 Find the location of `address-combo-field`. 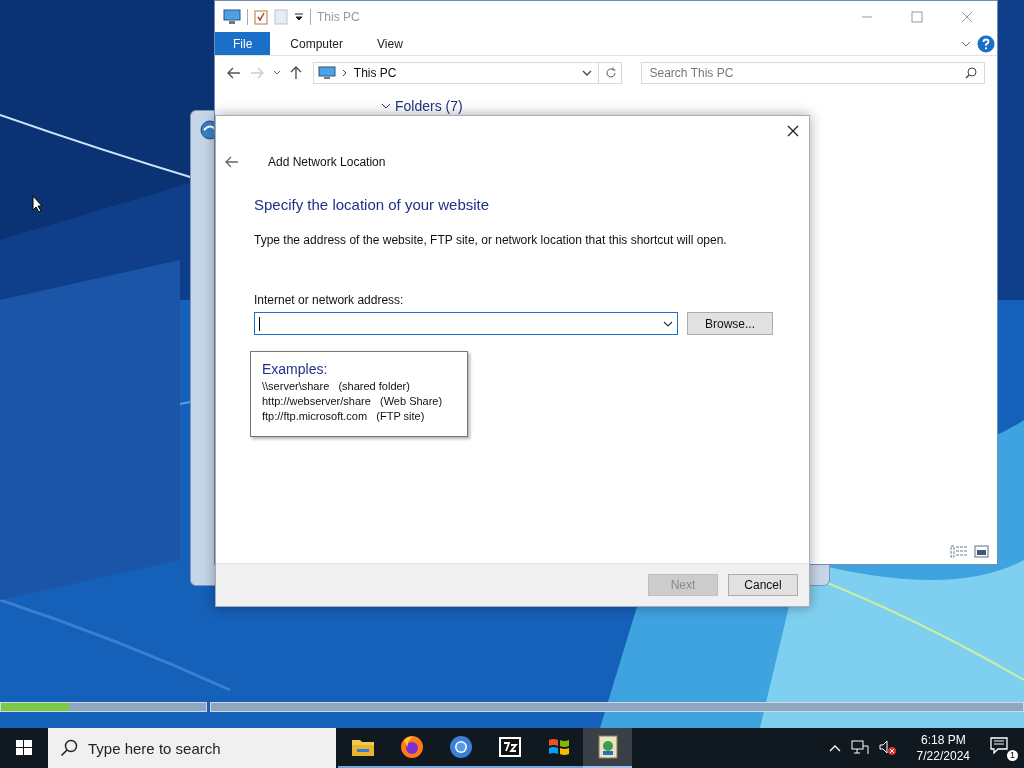

address-combo-field is located at coordinates (466, 323).